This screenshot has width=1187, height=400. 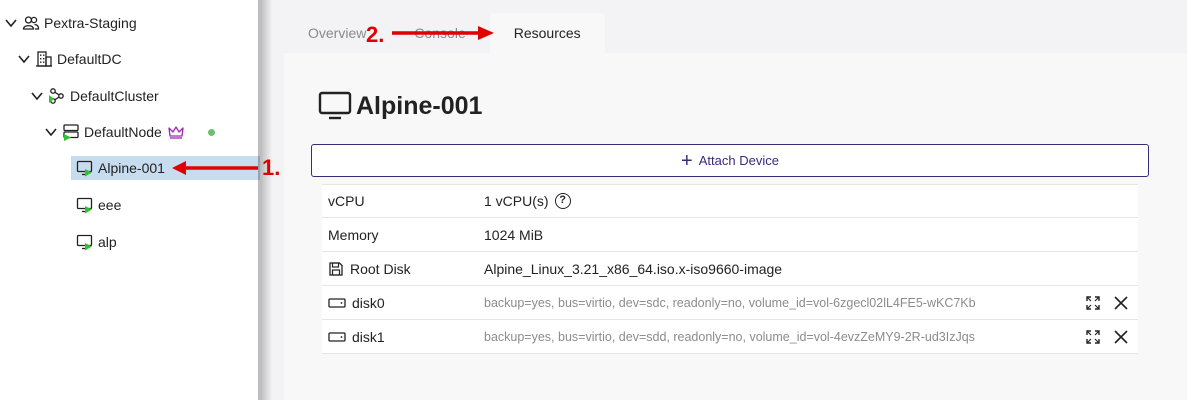 I want to click on attach-device-label: Attach Device, so click(x=738, y=160).